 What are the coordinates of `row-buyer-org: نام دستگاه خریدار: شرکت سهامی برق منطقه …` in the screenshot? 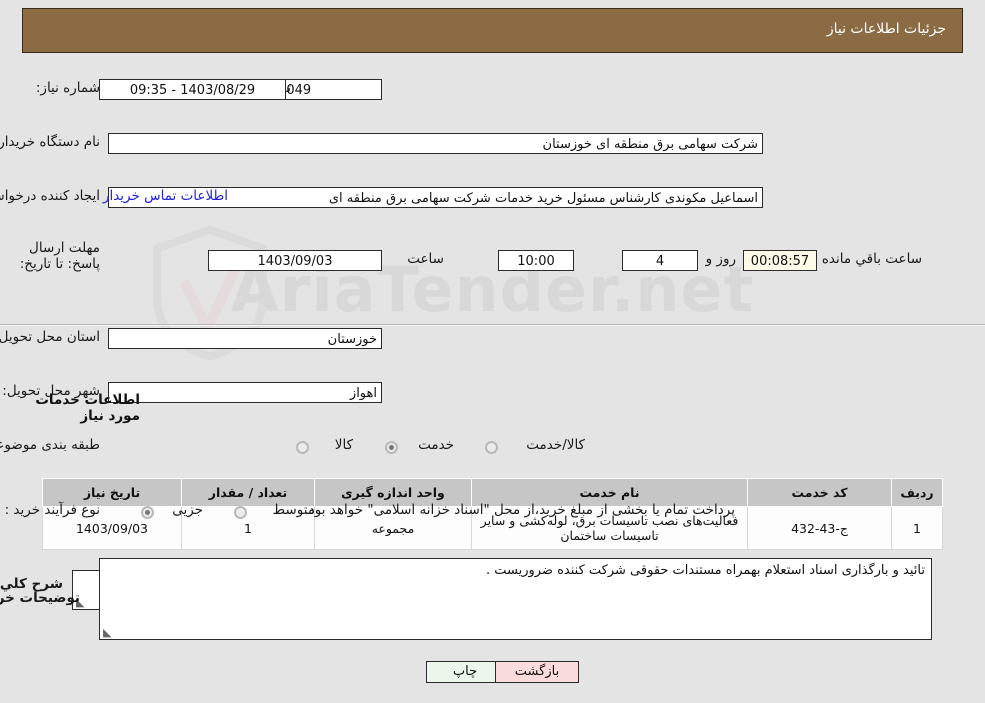 It's located at (492, 122).